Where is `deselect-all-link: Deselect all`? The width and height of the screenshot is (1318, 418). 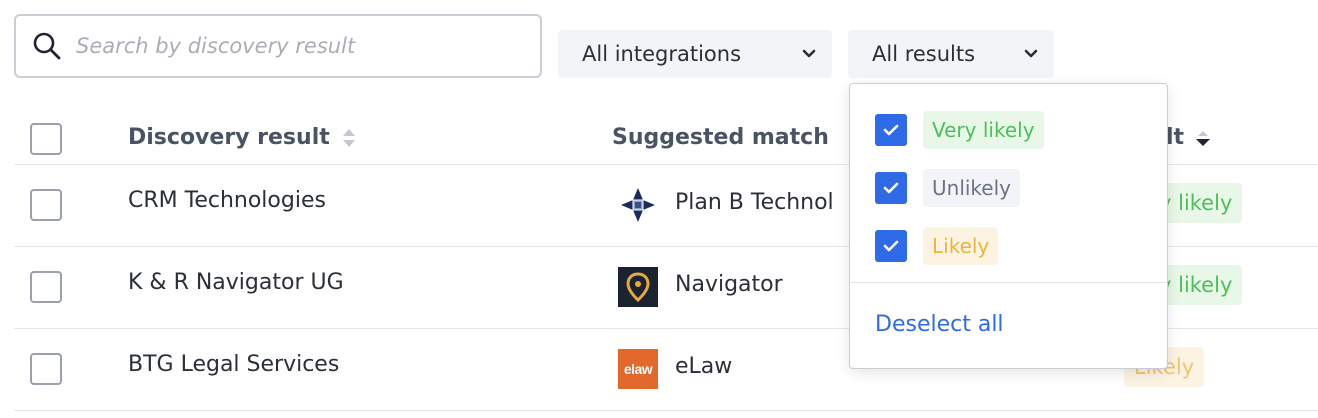 deselect-all-link: Deselect all is located at coordinates (939, 324).